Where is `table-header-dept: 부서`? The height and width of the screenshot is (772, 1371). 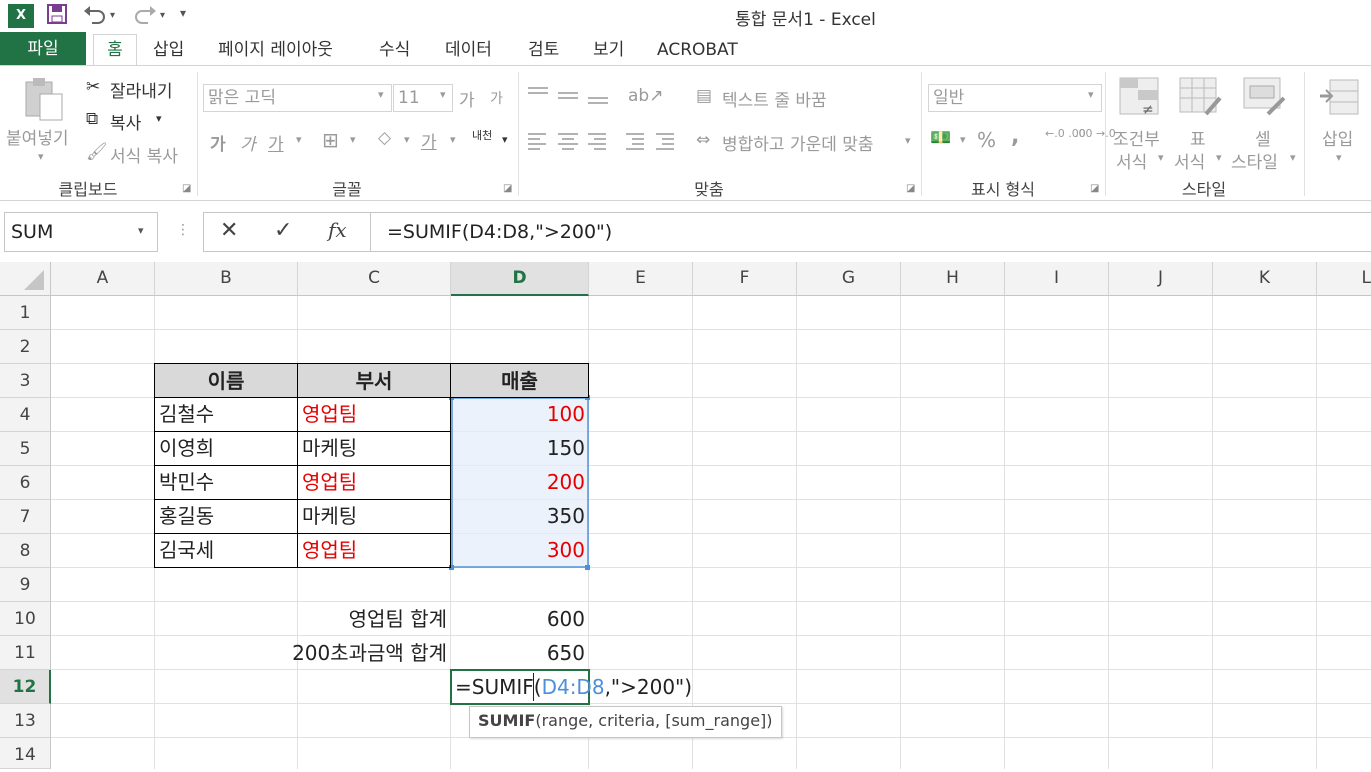
table-header-dept: 부서 is located at coordinates (374, 380).